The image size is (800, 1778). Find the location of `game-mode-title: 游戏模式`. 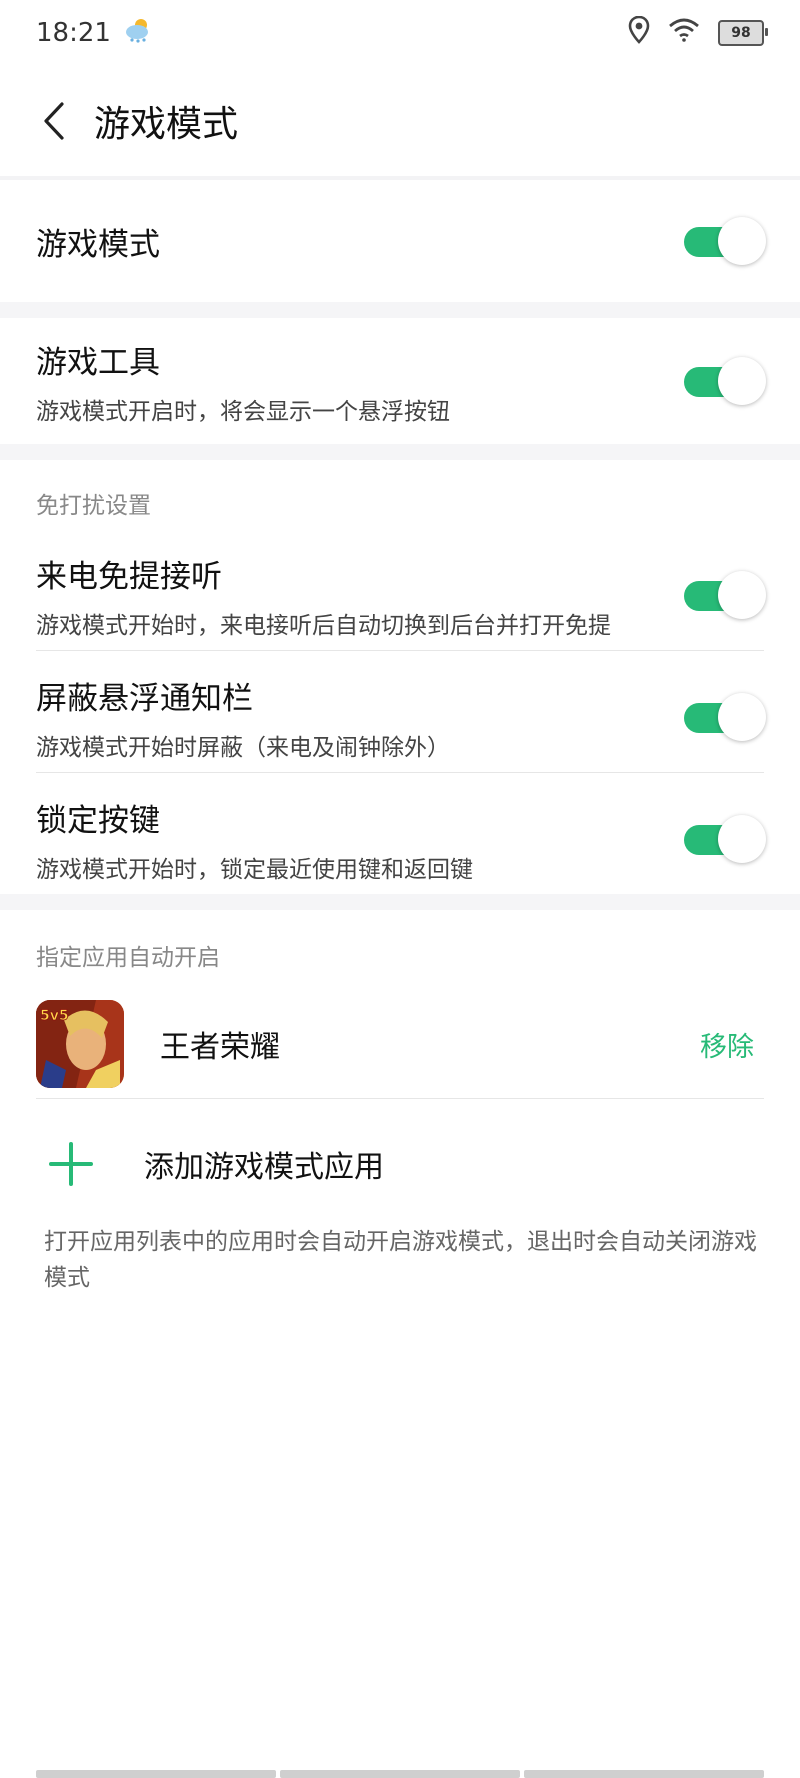

game-mode-title: 游戏模式 is located at coordinates (98, 244).